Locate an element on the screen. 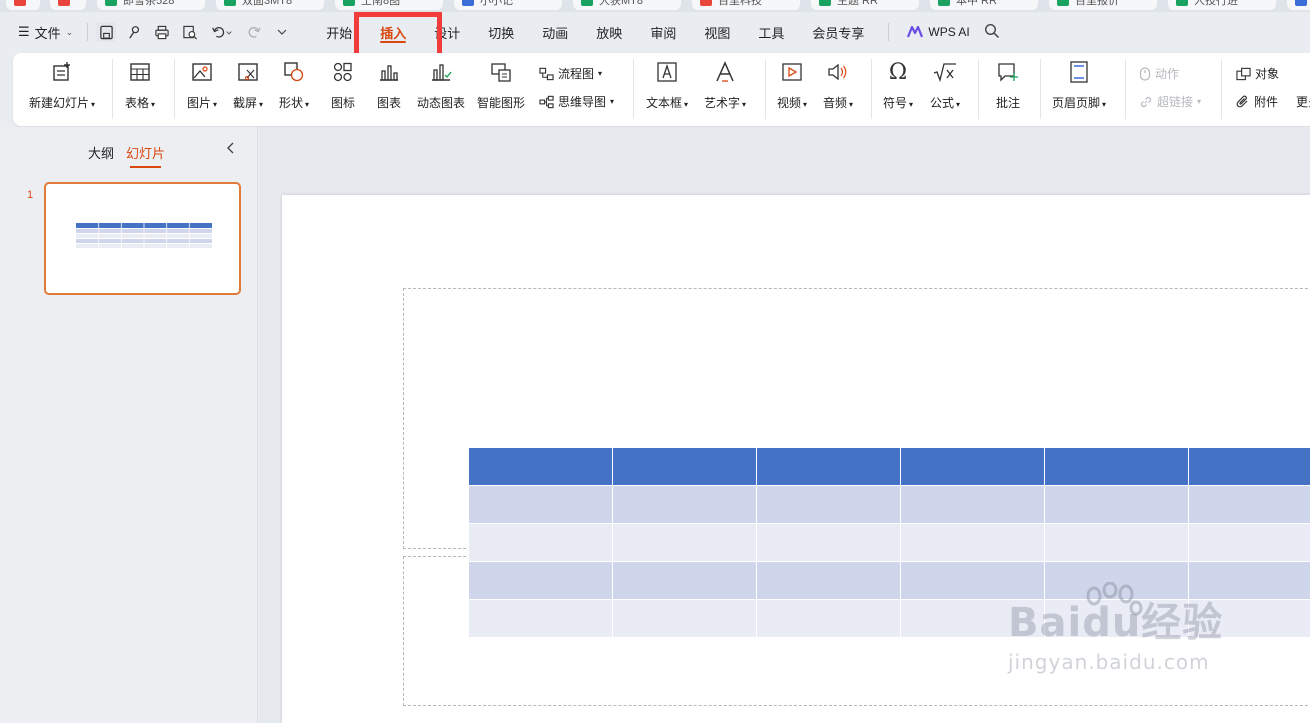  browser-tab: 大获MT8 is located at coordinates (627, 5).